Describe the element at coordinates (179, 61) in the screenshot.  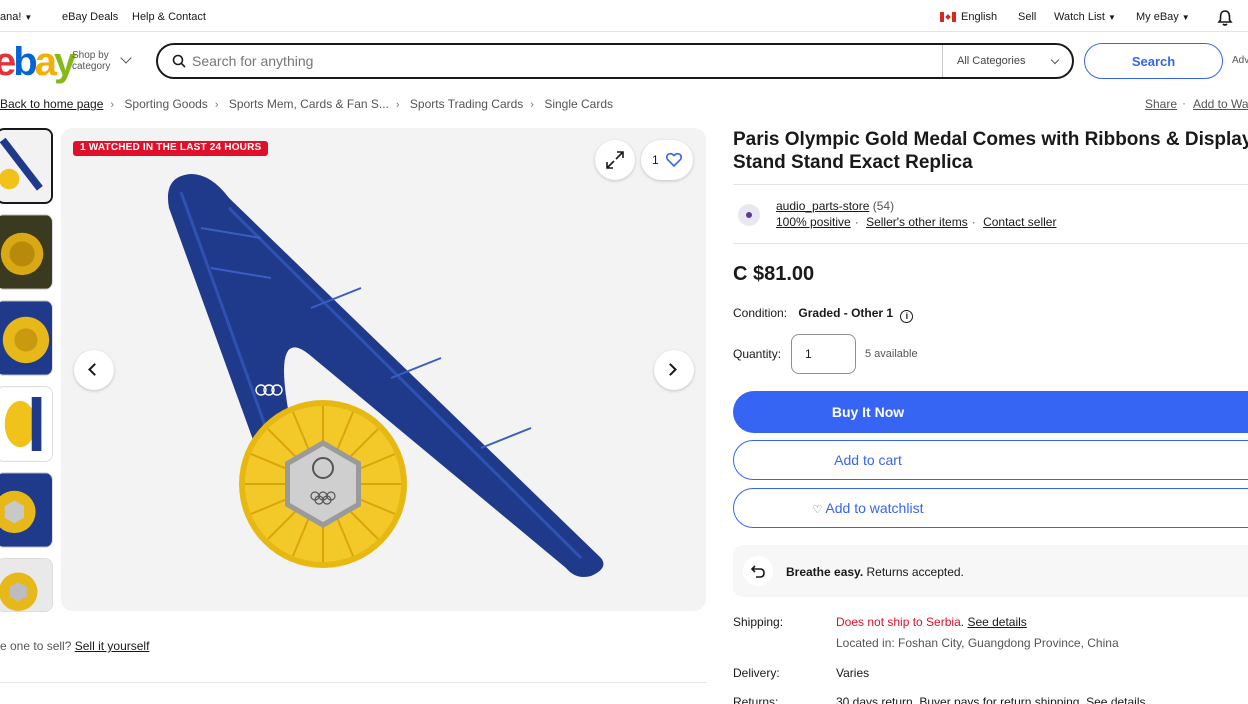
I see `search-icon` at that location.